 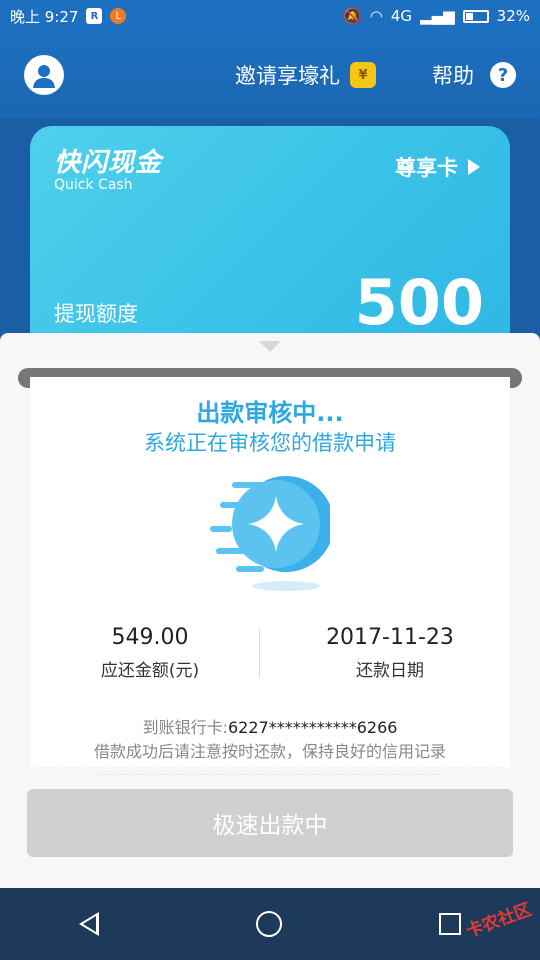 I want to click on brand-english-name: Quick Cash, so click(x=93, y=185).